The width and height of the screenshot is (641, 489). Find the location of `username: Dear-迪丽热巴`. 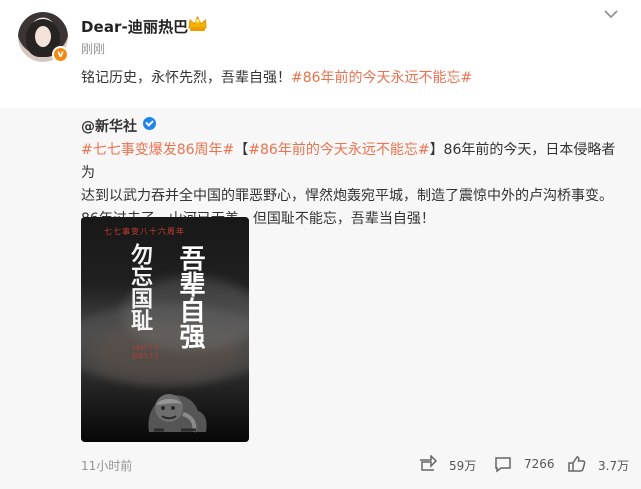

username: Dear-迪丽热巴 is located at coordinates (134, 26).